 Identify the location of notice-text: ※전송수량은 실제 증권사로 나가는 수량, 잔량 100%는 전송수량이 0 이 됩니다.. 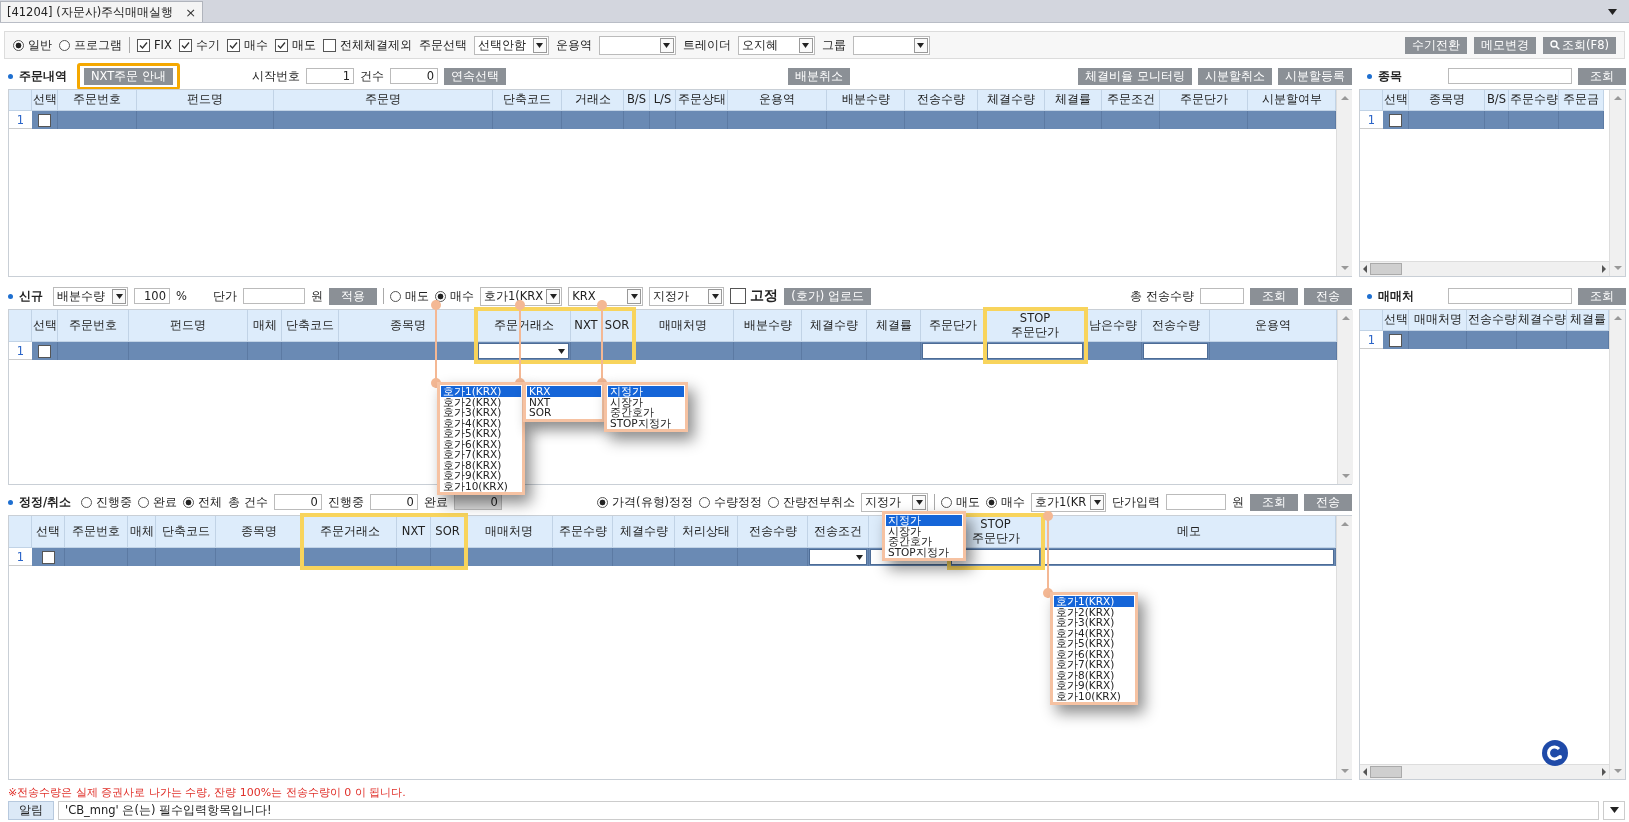
(207, 792).